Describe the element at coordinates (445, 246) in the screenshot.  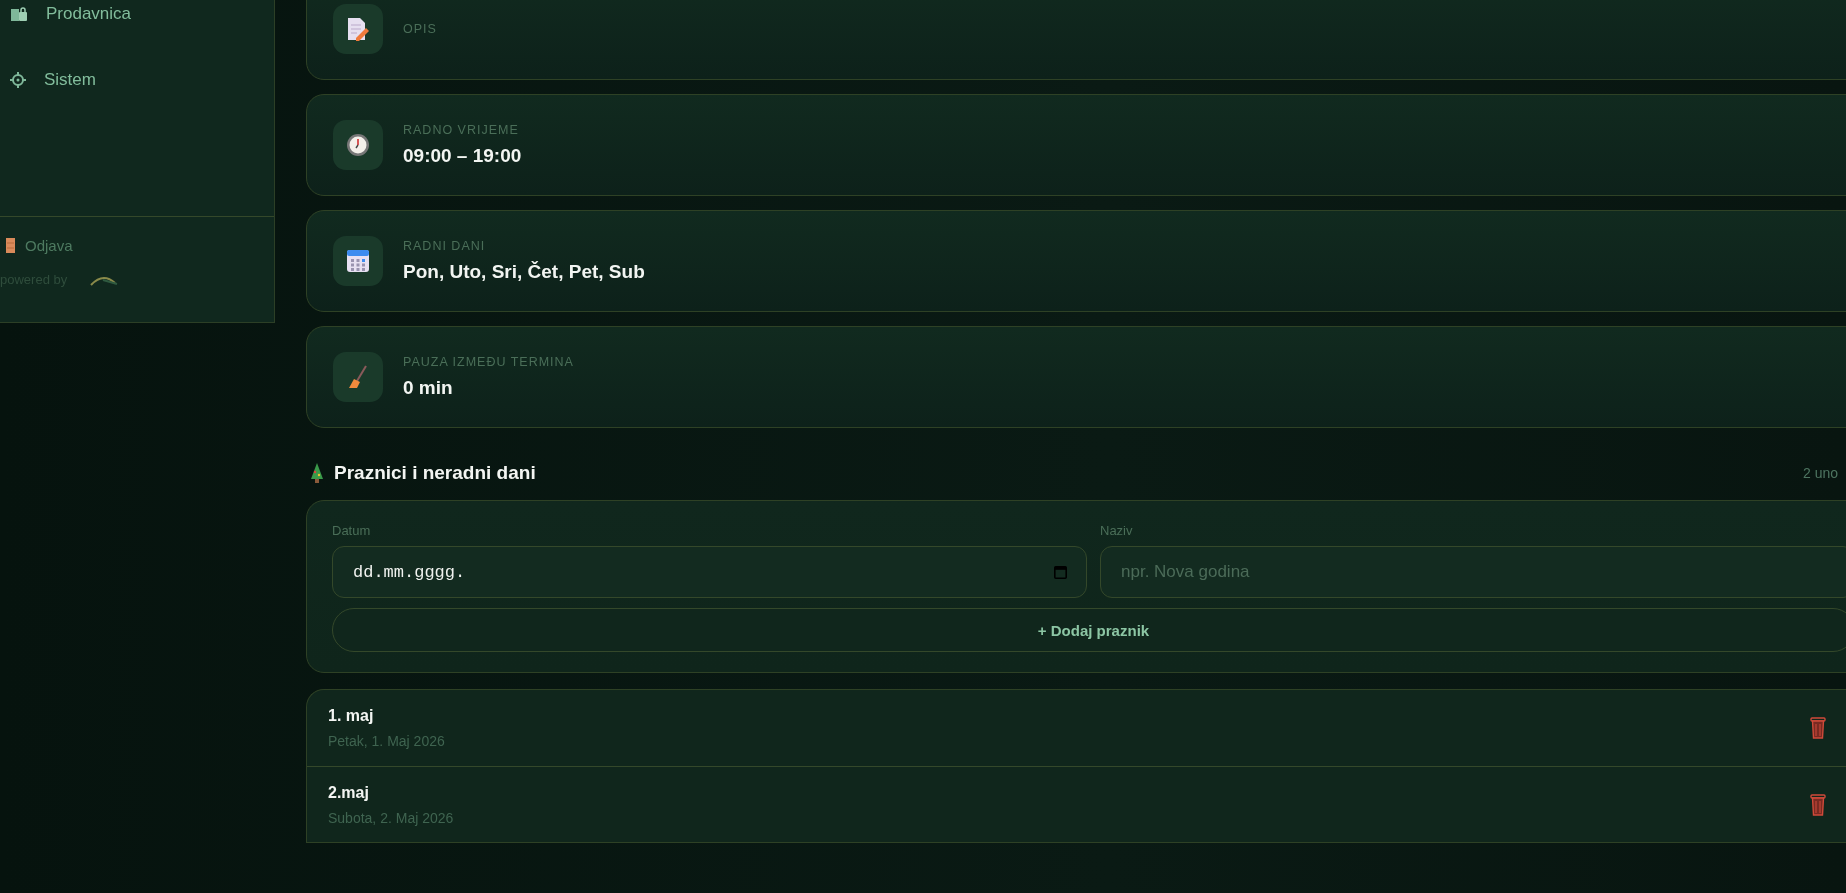
I see `card-label: RADNI DANI` at that location.